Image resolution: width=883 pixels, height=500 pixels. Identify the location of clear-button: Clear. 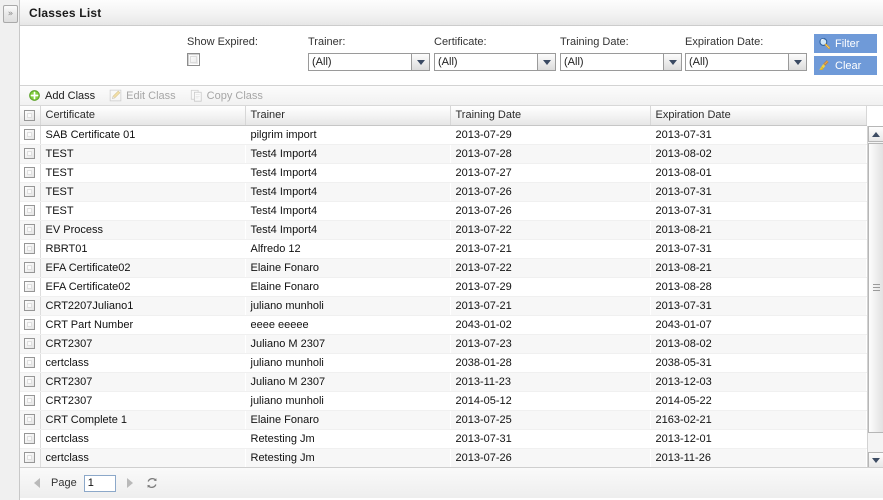
(845, 65).